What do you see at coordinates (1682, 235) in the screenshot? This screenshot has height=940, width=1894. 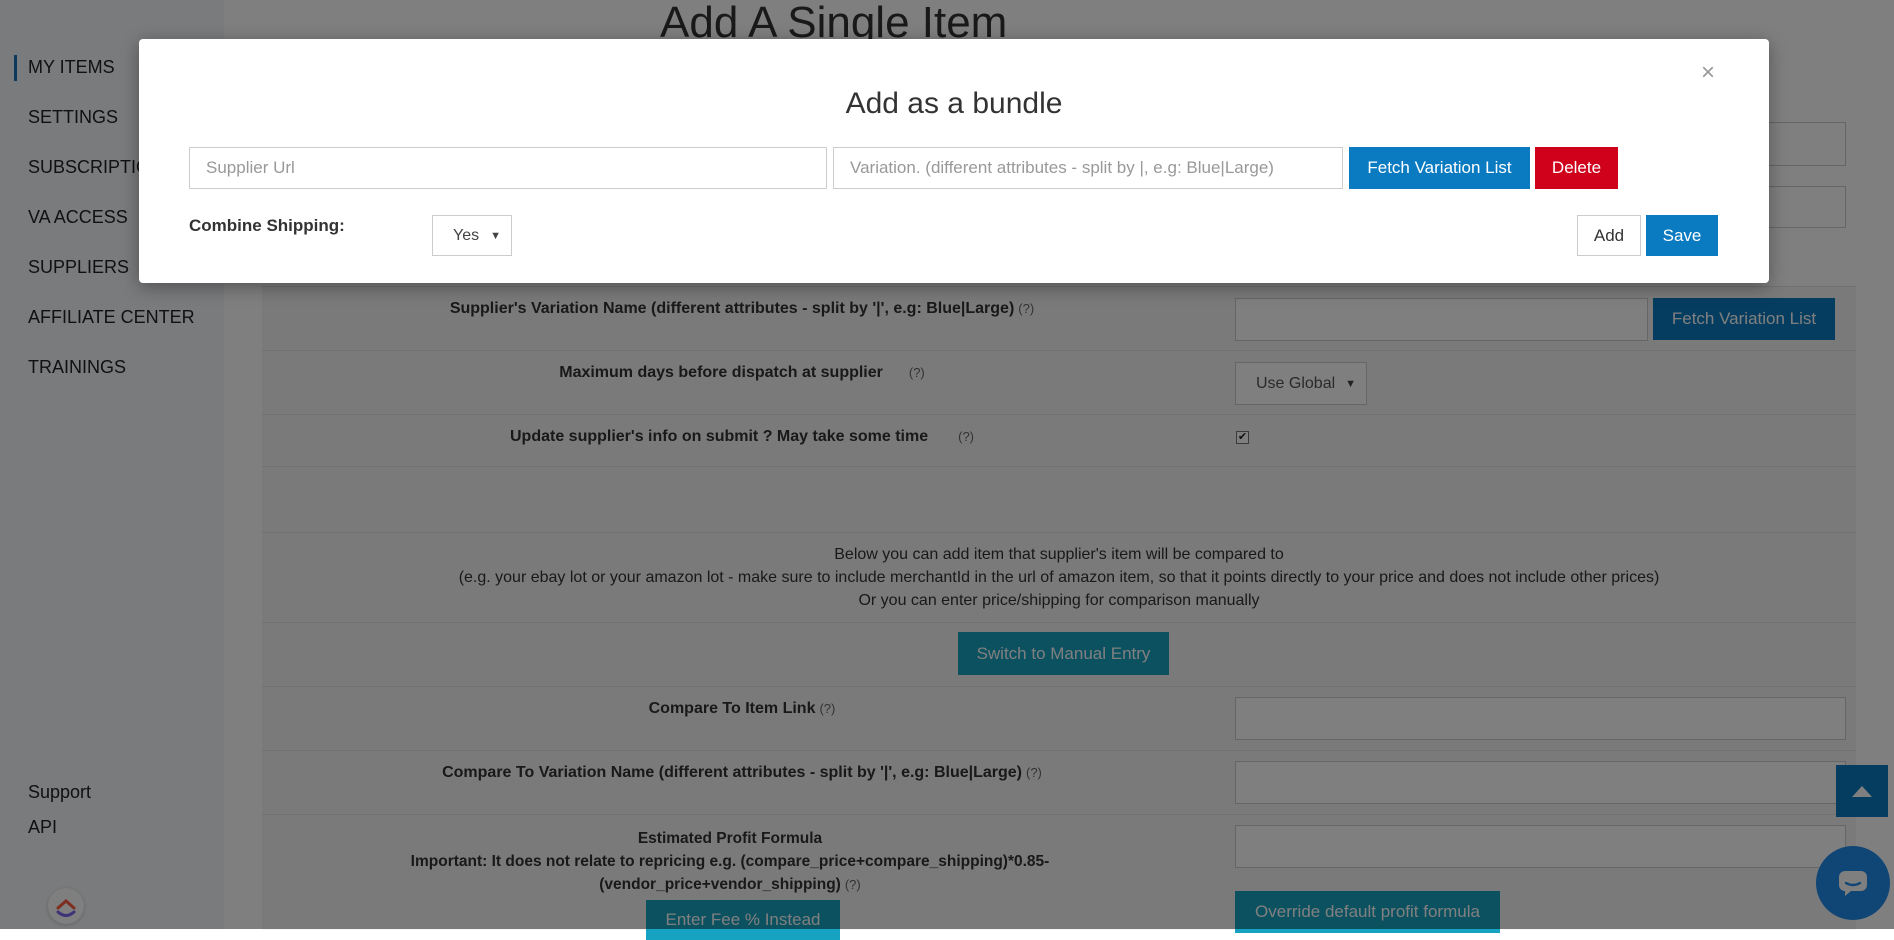 I see `save-button: Save` at bounding box center [1682, 235].